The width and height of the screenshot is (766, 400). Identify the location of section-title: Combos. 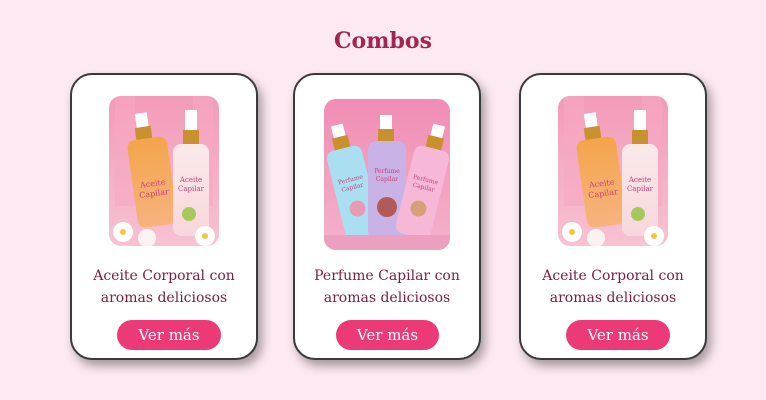
(383, 41).